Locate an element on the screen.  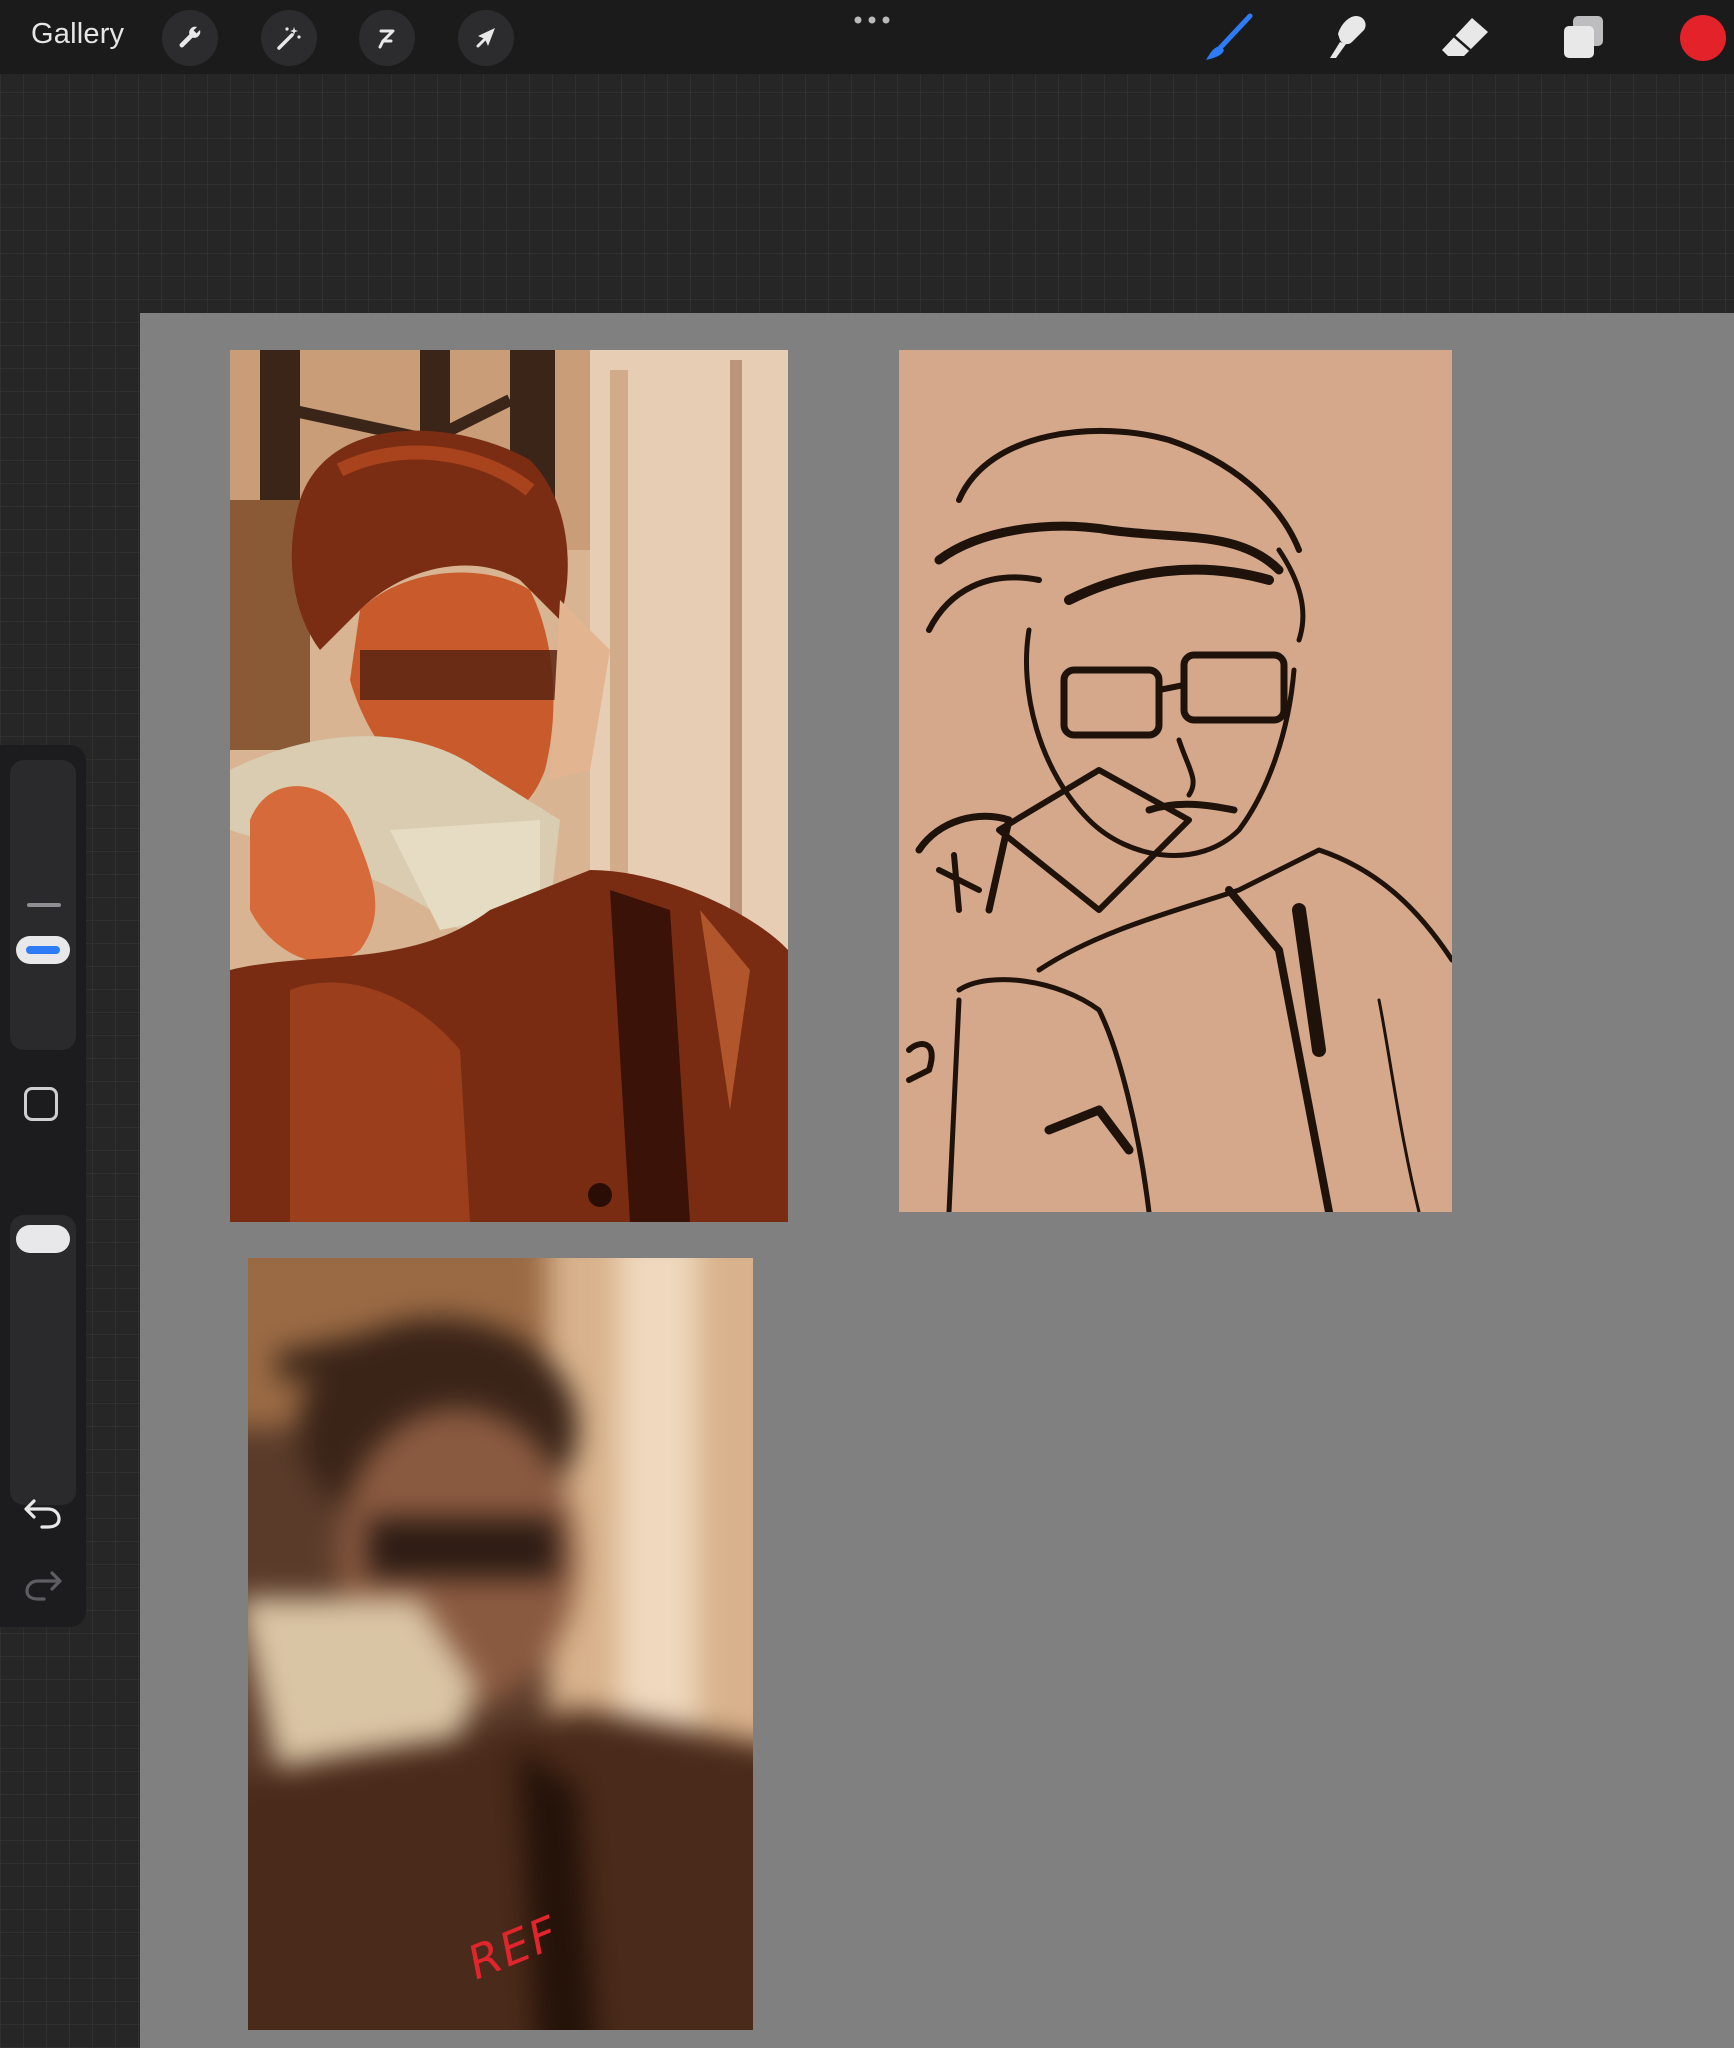
selection-icon is located at coordinates (386, 39).